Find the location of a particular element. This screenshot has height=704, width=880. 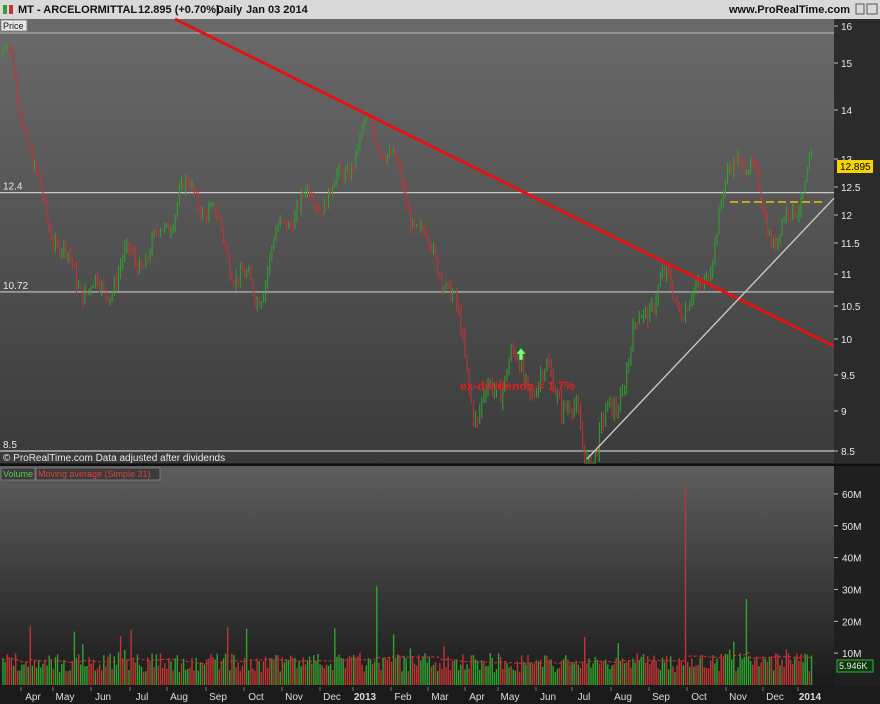

last-volume-text: 5.946K is located at coordinates (853, 666).